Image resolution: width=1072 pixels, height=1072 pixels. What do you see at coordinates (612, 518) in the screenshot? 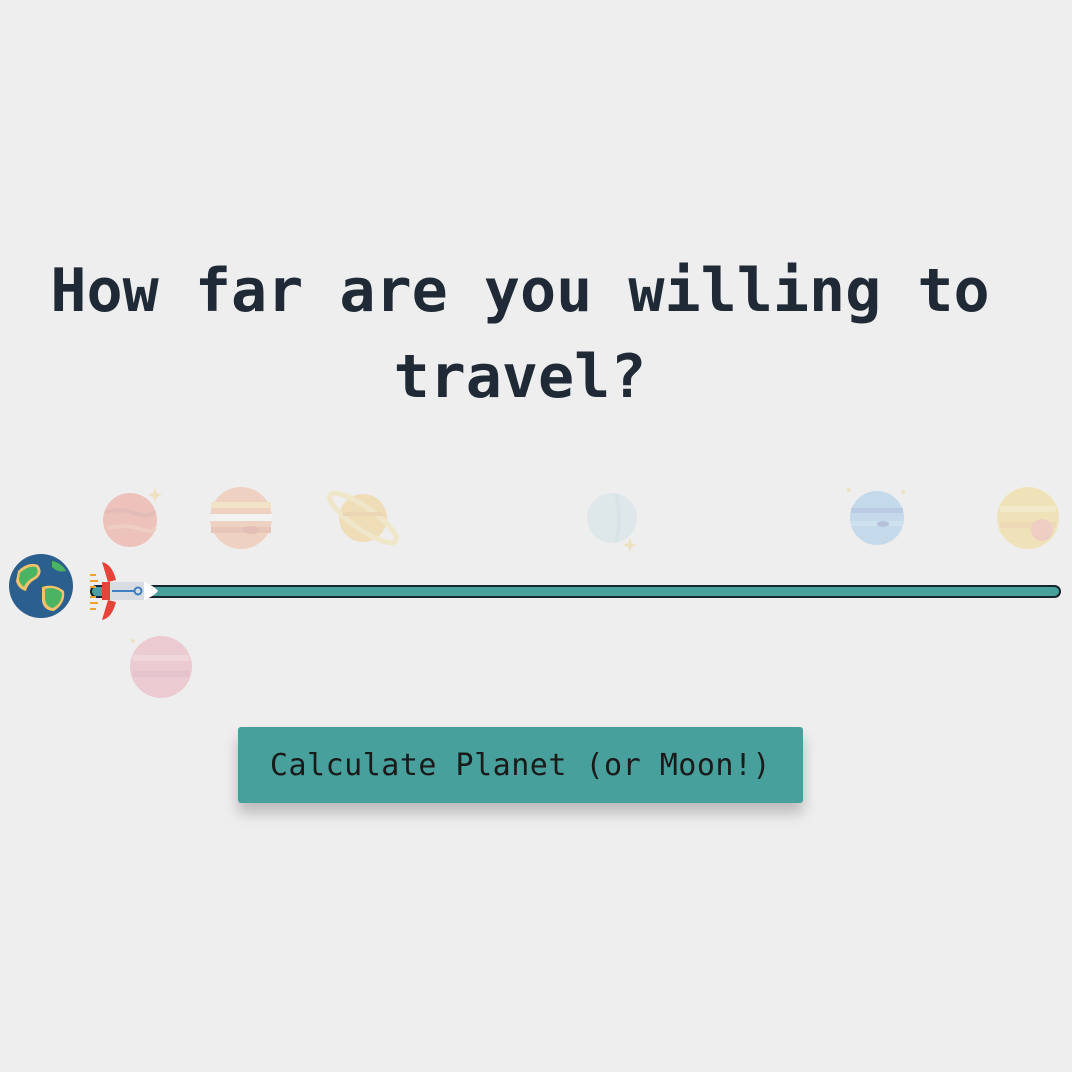
I see `uranus-icon` at bounding box center [612, 518].